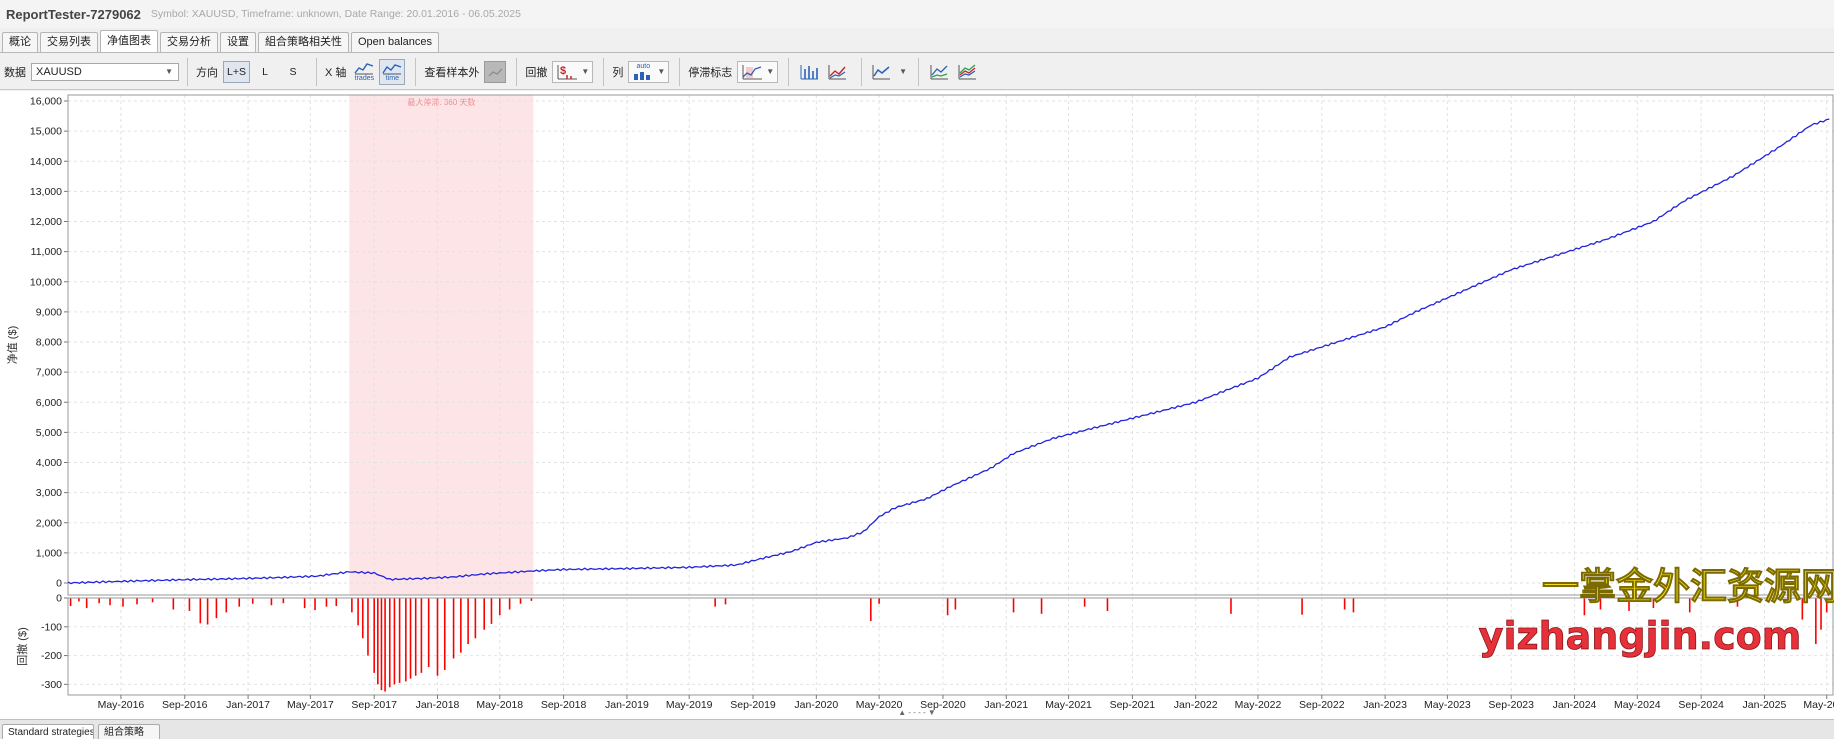 The image size is (1834, 739). I want to click on y-tick-label: 10,000, so click(46, 282).